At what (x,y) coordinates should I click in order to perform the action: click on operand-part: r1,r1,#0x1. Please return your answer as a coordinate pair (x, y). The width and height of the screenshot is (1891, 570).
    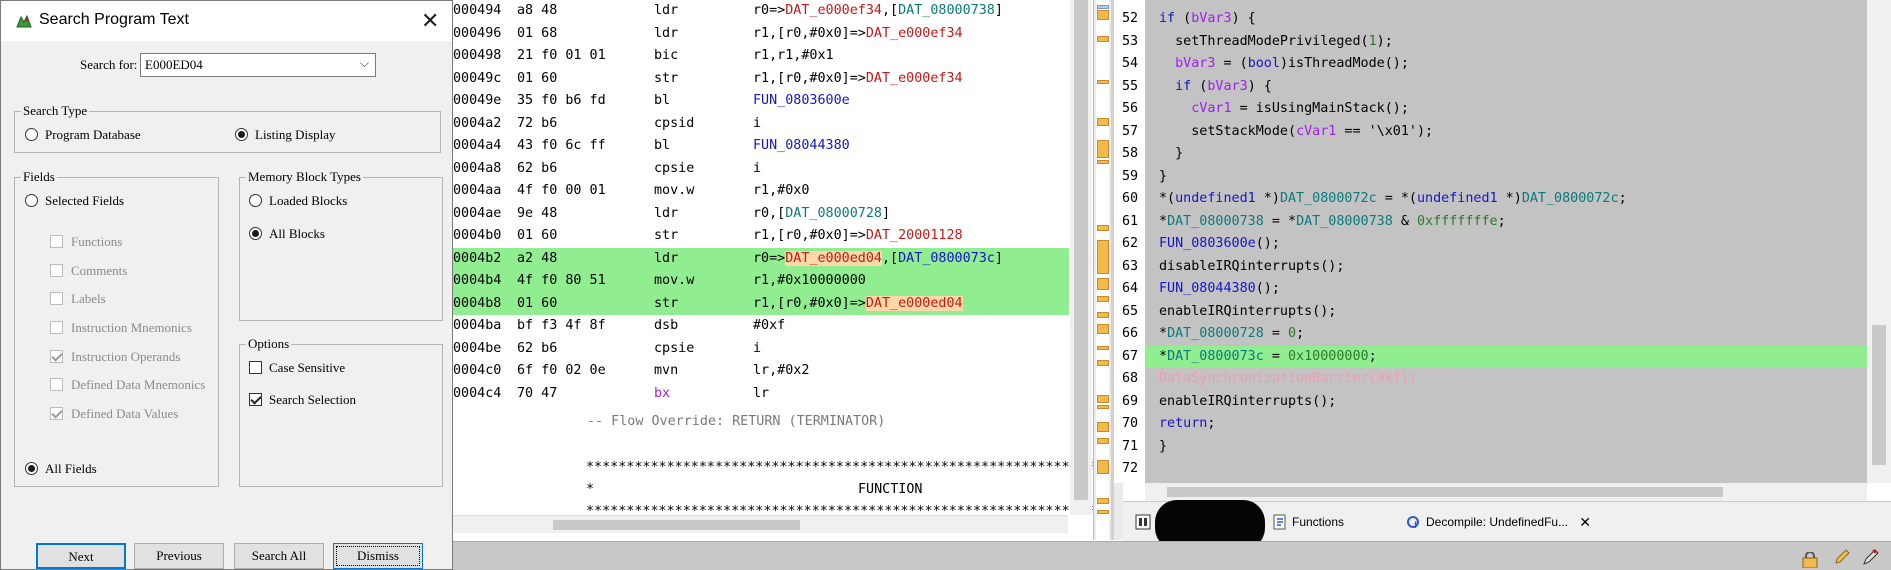
    Looking at the image, I should click on (793, 55).